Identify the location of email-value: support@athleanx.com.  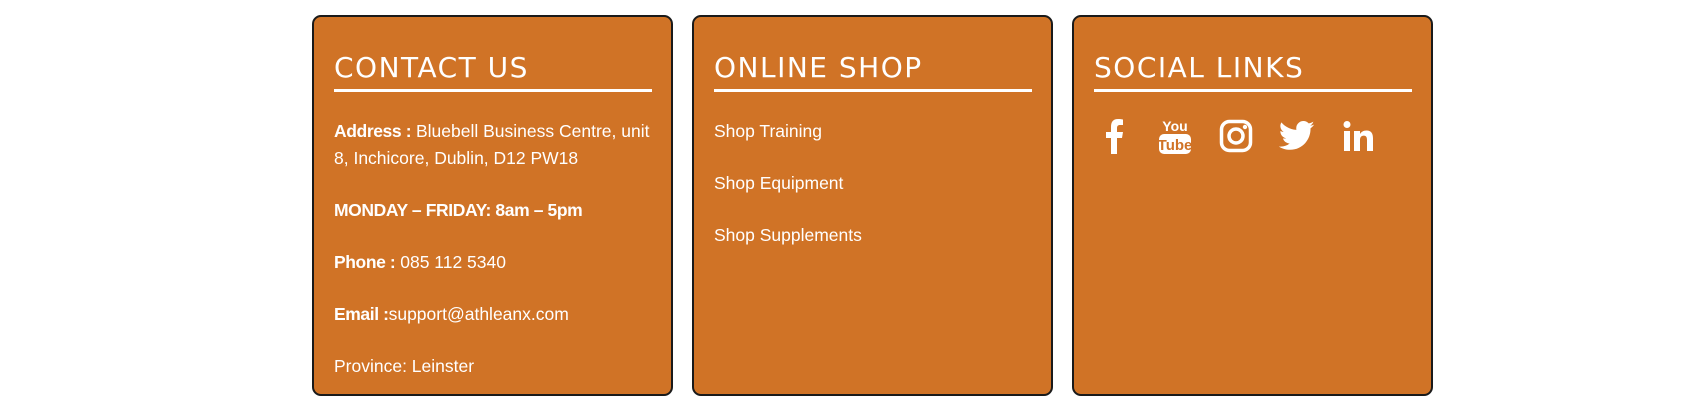
(479, 314).